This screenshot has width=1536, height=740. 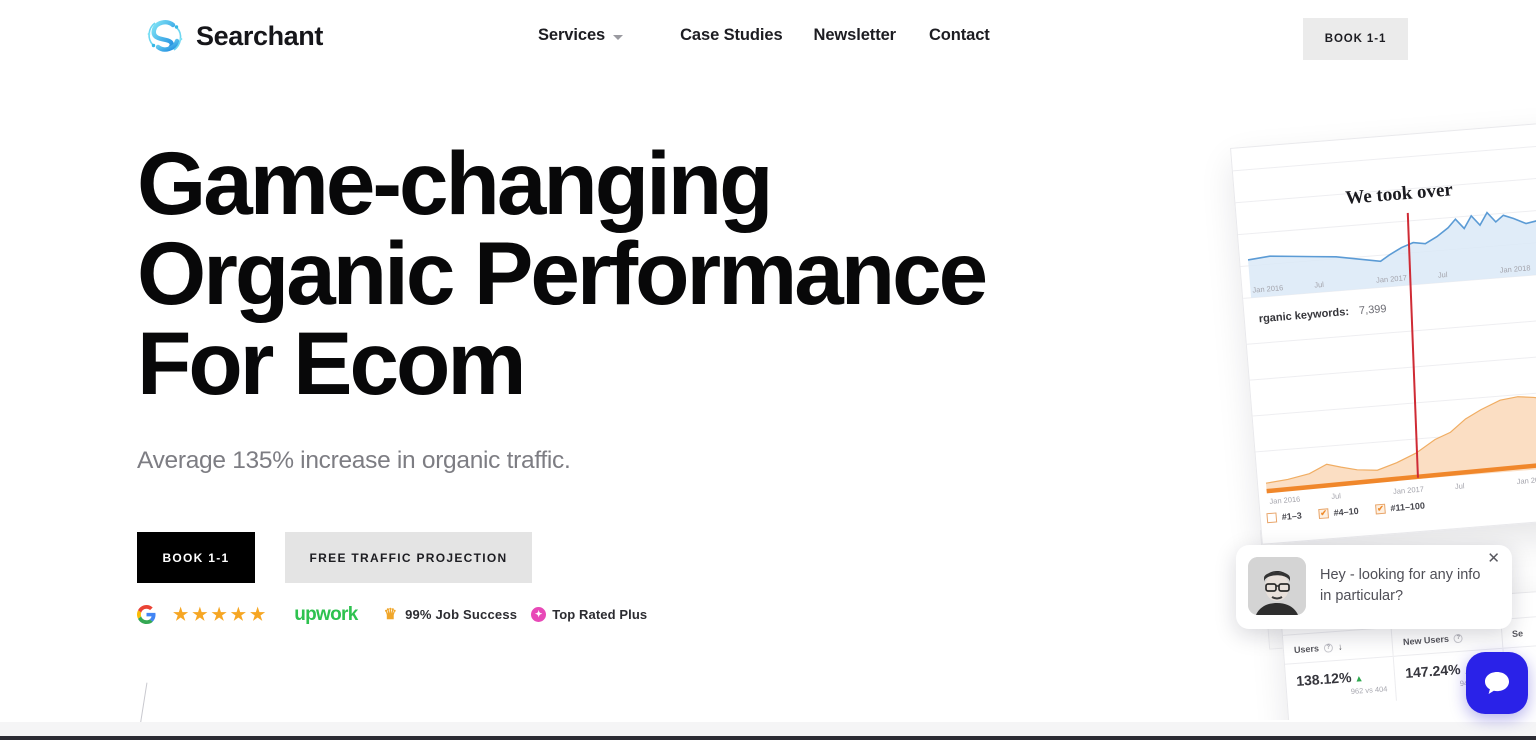 I want to click on page-bottom-band, so click(x=768, y=729).